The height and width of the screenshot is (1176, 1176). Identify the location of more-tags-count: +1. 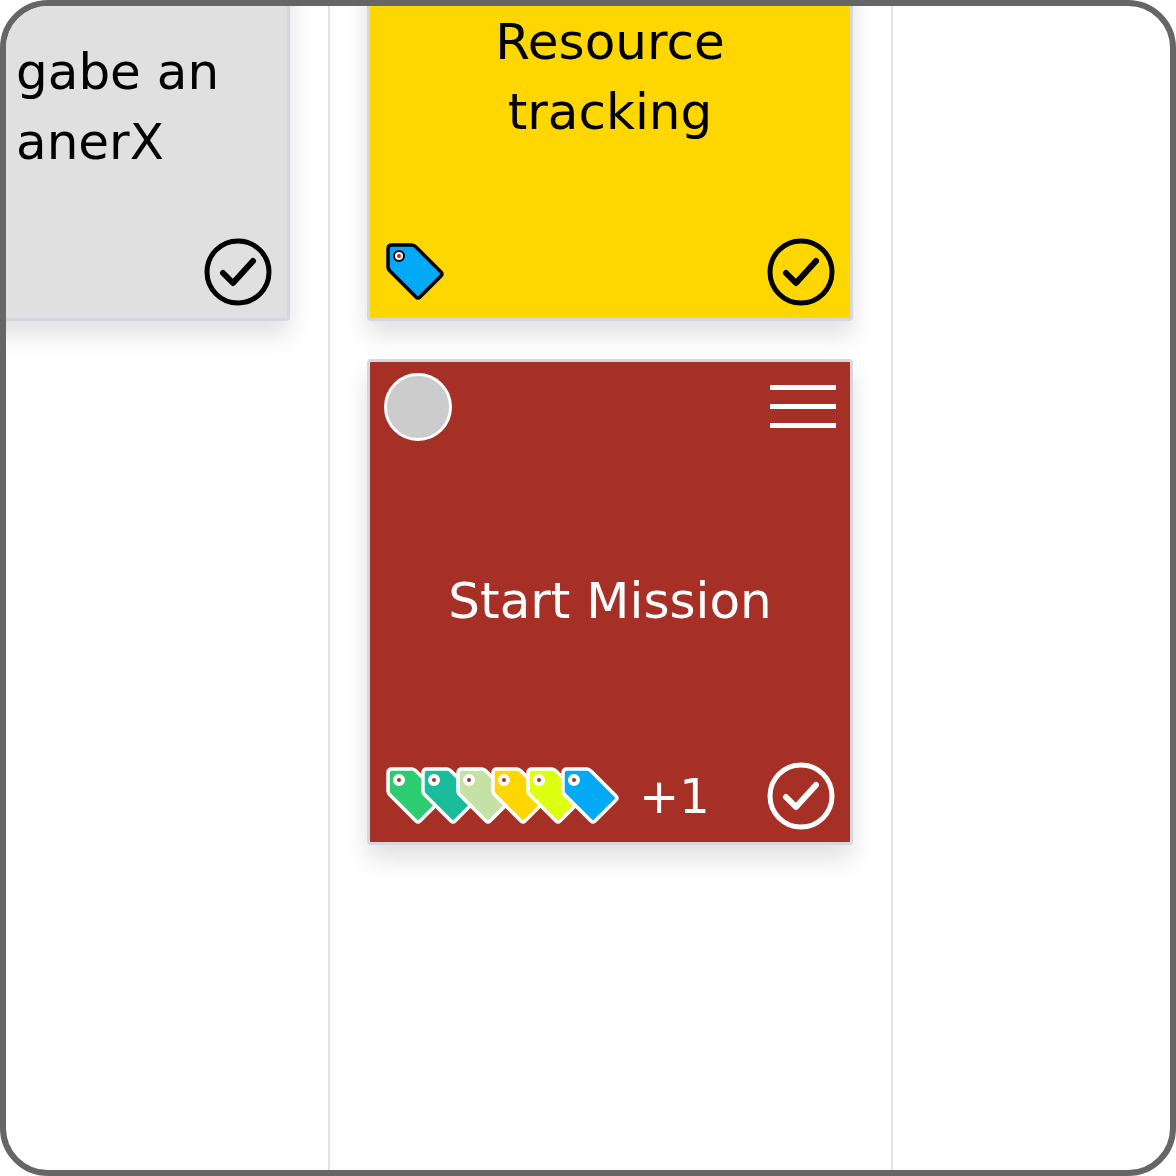
(674, 796).